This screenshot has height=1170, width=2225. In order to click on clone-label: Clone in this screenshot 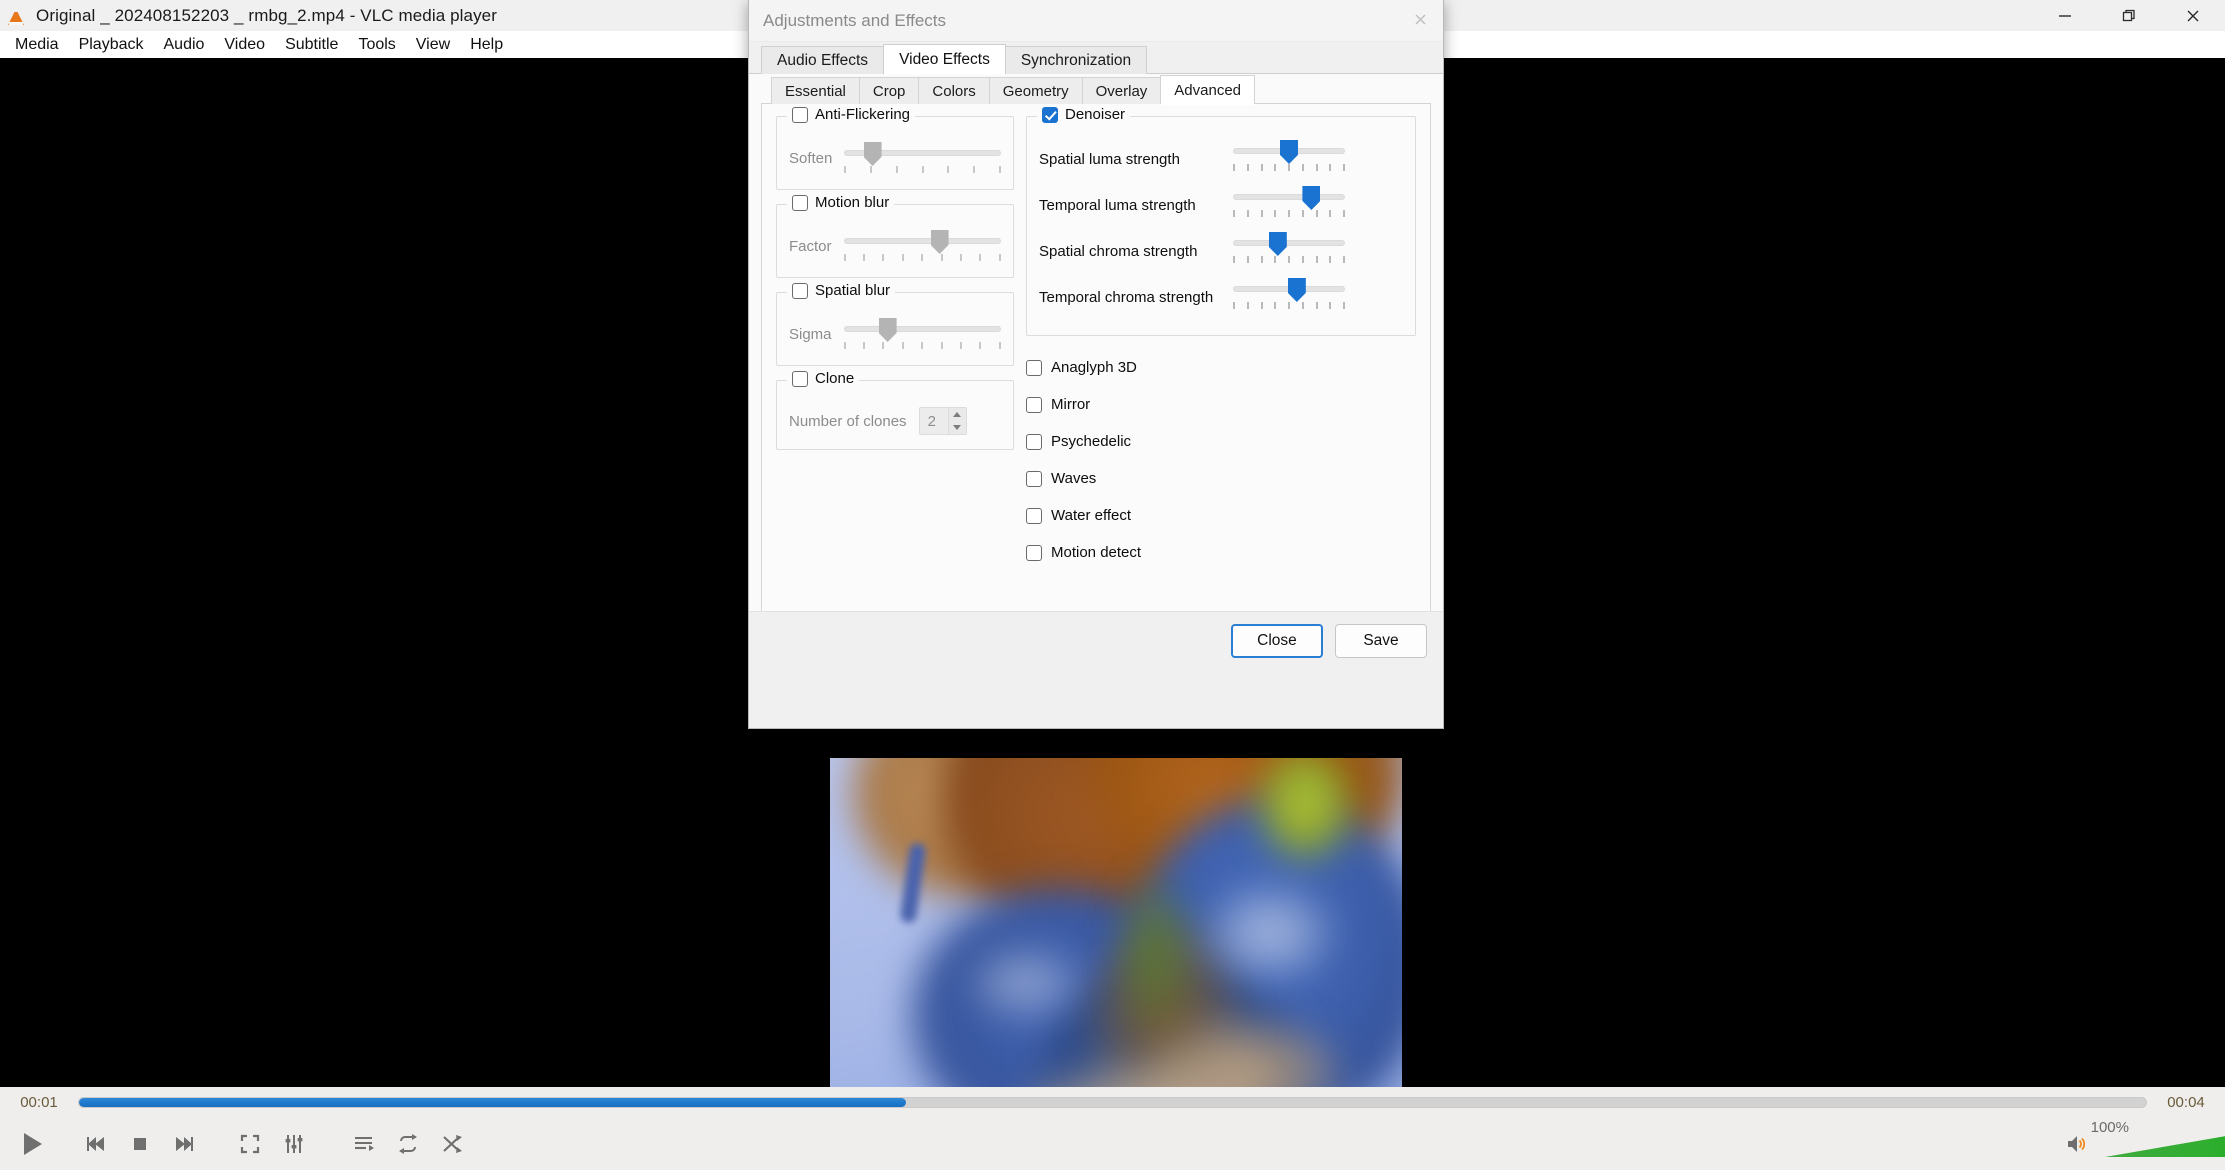, I will do `click(835, 378)`.